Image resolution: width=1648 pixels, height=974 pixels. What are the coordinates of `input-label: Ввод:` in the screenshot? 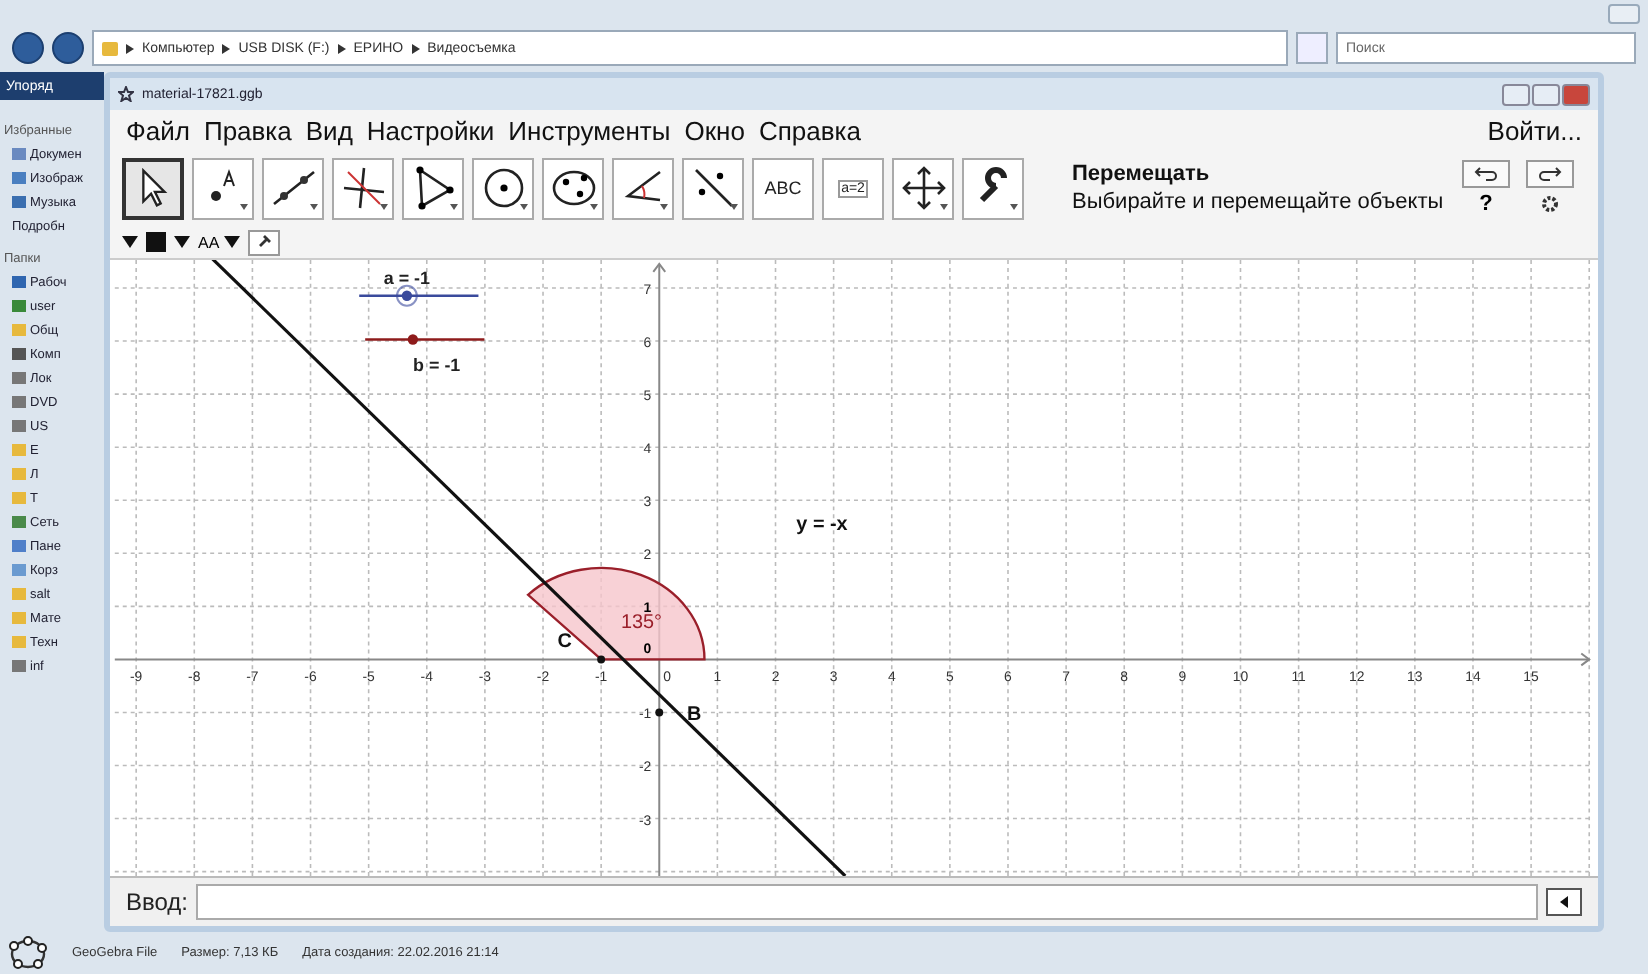 It's located at (157, 902).